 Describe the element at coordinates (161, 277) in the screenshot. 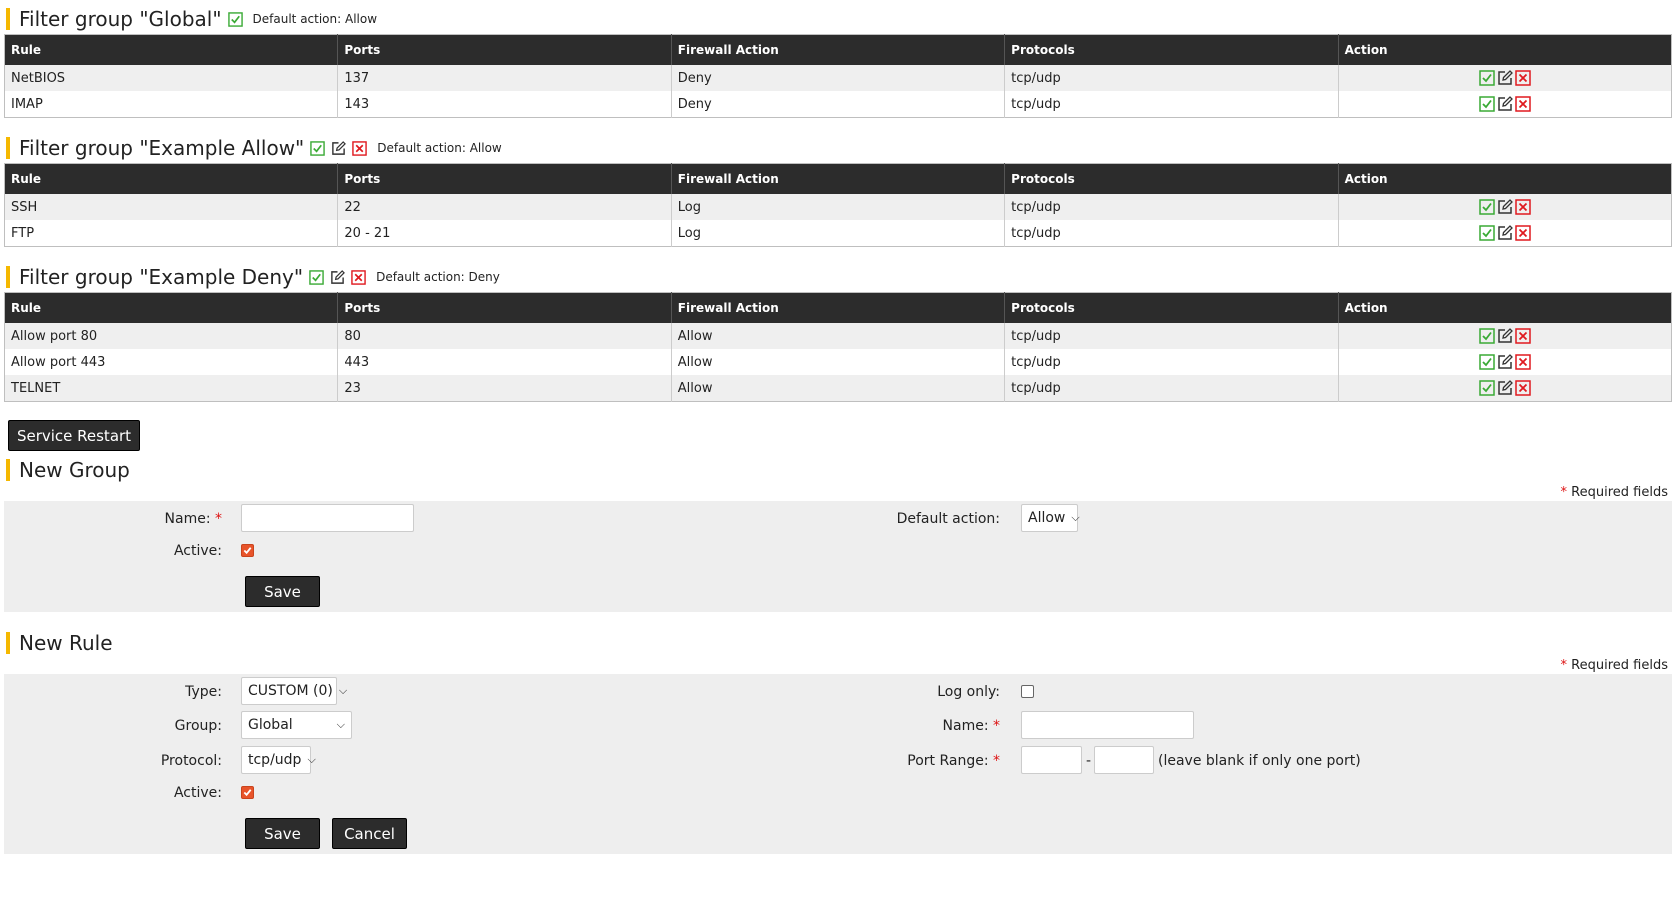

I see `group-title: Filter group "Example Deny"` at that location.